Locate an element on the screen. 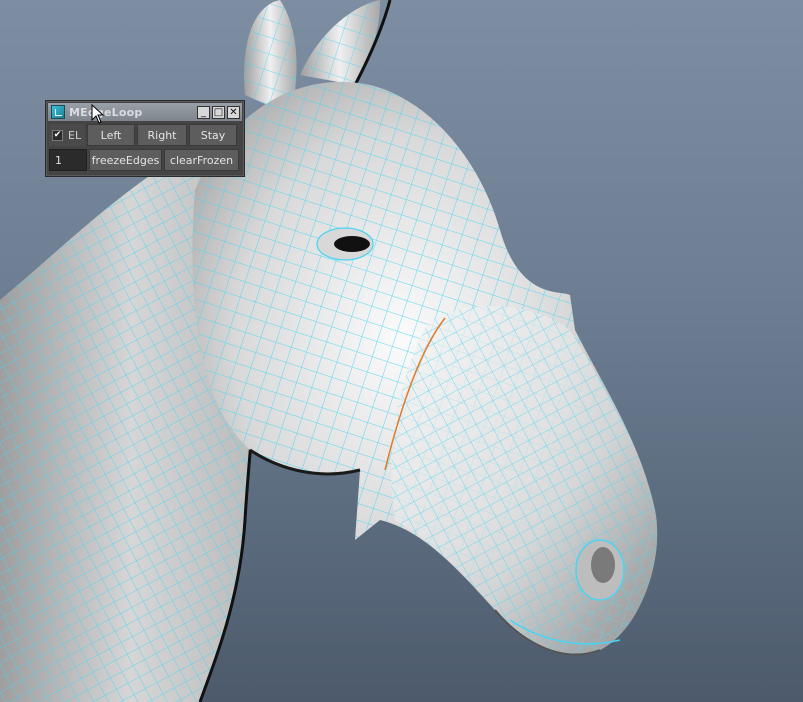  stay-button: Stay is located at coordinates (213, 135).